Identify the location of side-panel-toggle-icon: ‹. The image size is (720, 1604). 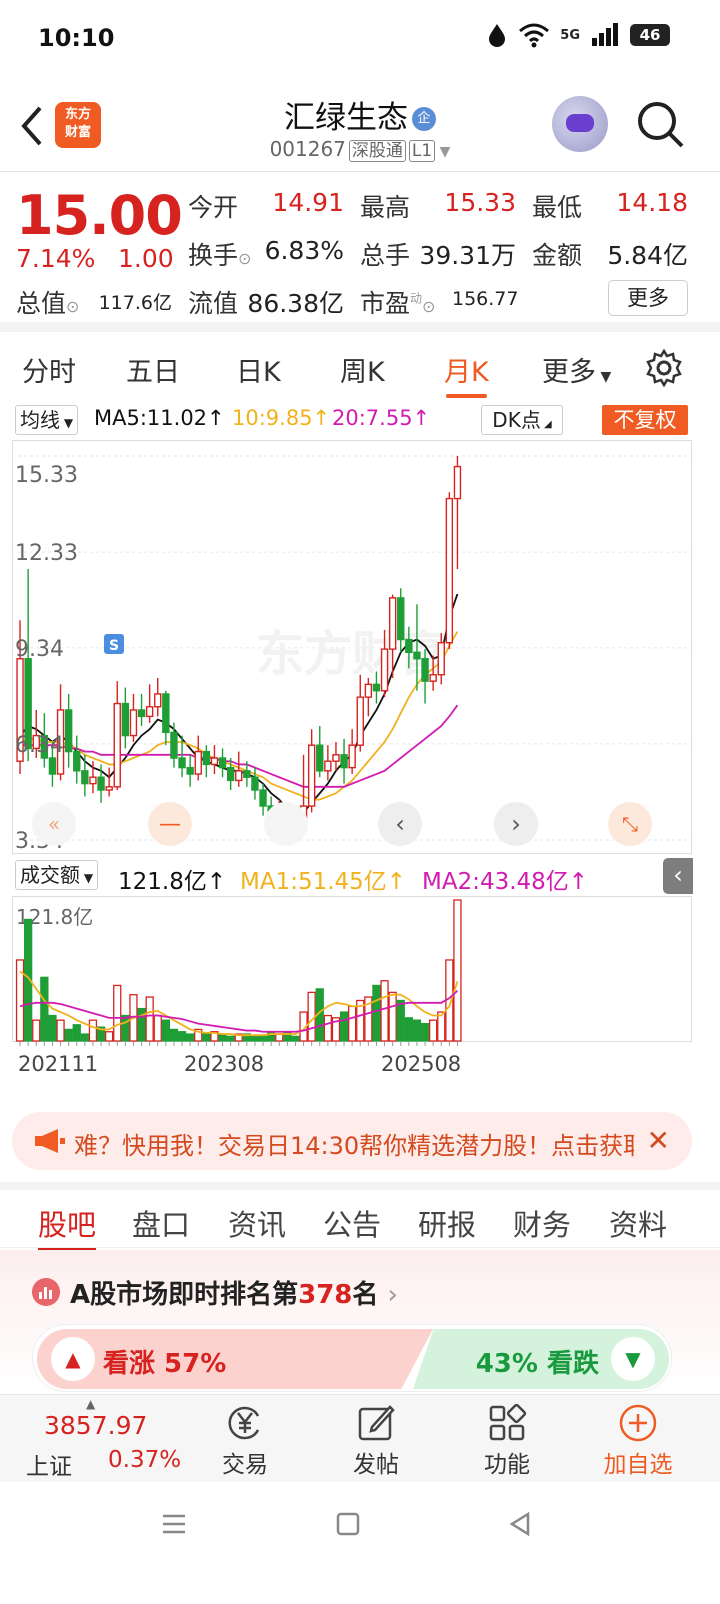
(678, 876).